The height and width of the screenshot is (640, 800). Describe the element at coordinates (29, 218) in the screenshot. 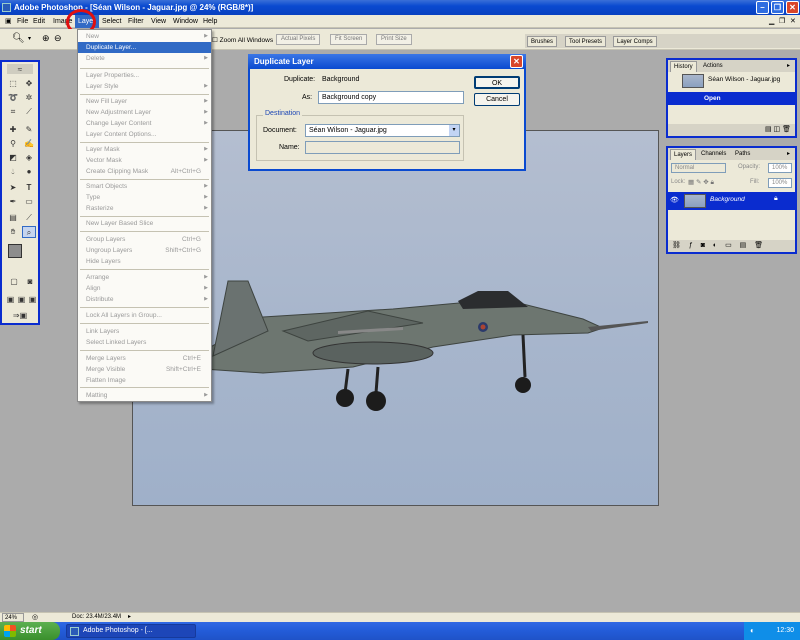

I see `eyedropper-tool-icon: ⟋` at that location.